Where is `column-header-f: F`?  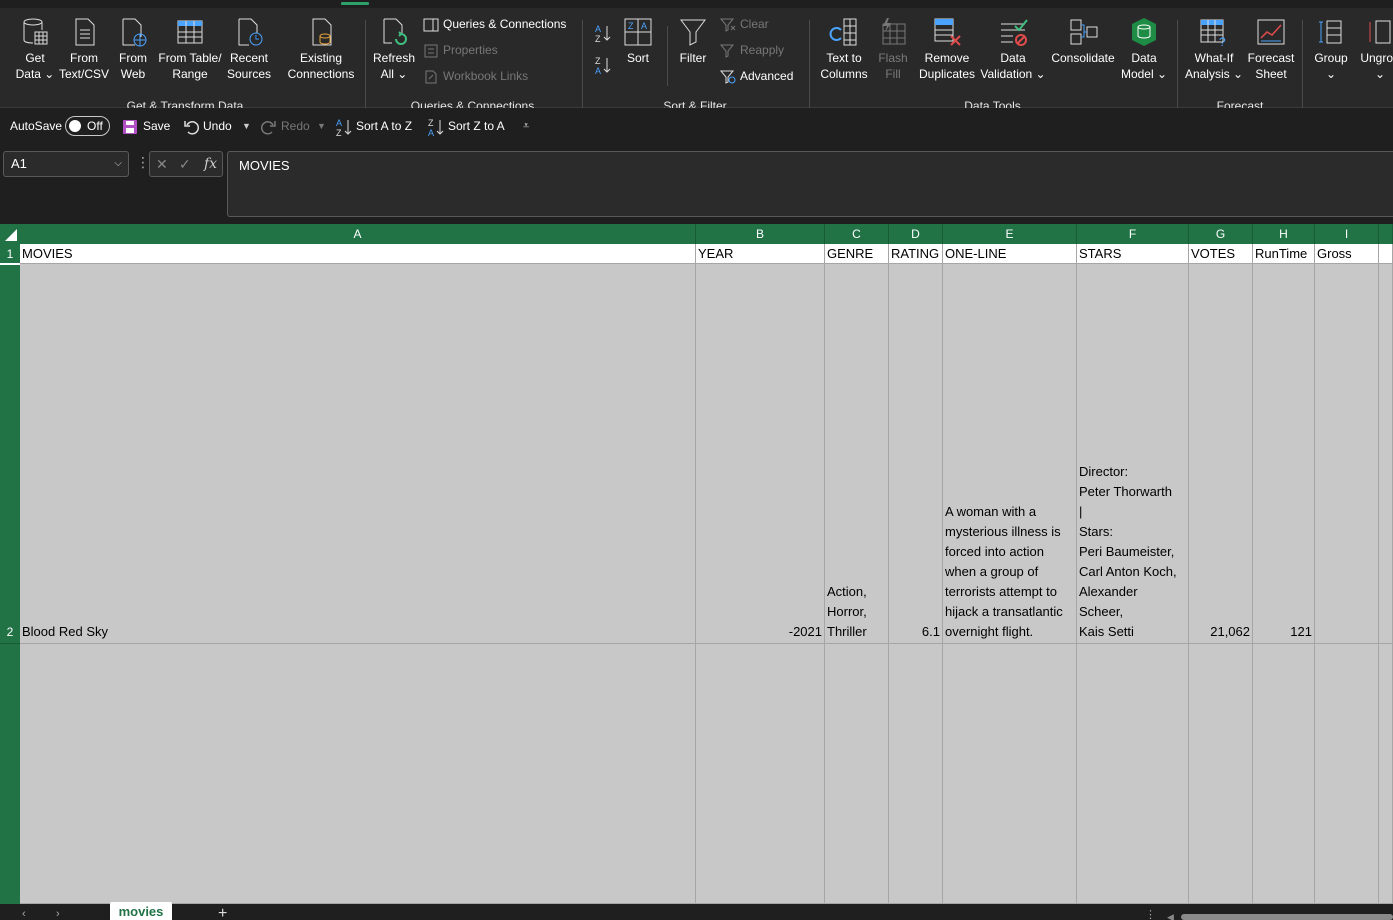 column-header-f: F is located at coordinates (1133, 234).